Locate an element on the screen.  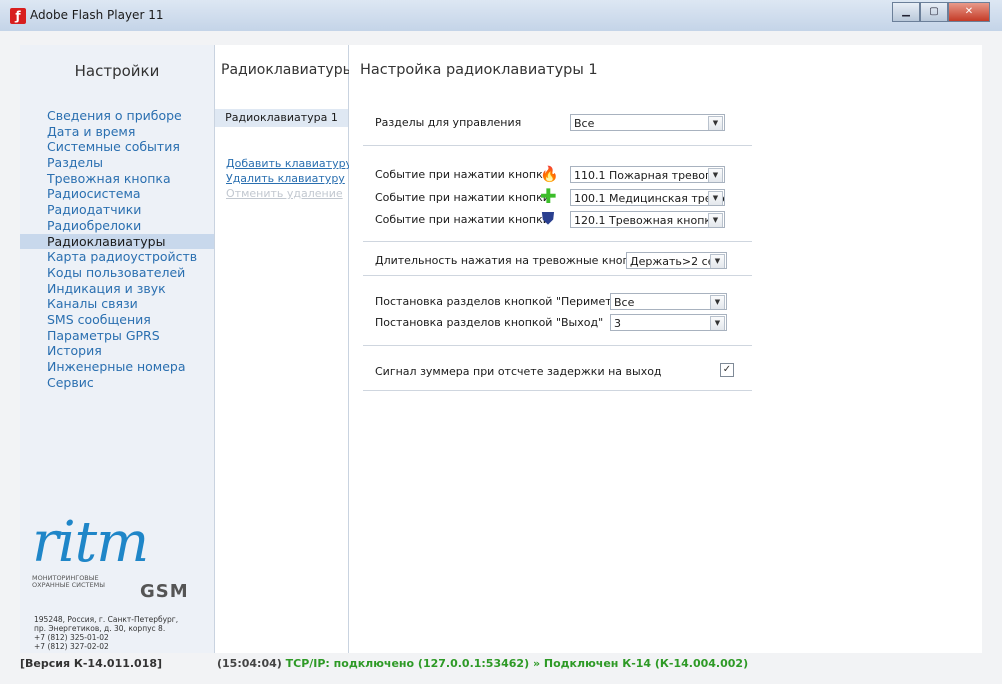
sidebar-item: Коды пользователей is located at coordinates (117, 273).